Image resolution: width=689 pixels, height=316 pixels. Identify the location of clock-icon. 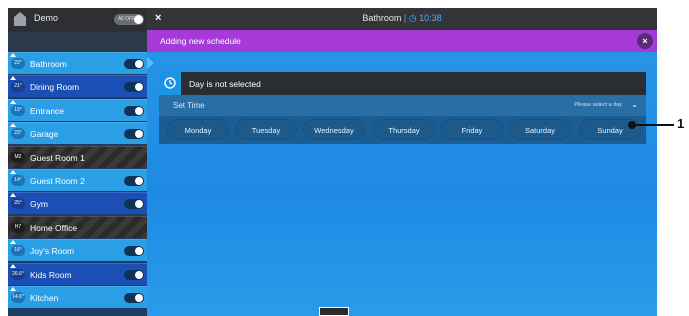
(170, 83).